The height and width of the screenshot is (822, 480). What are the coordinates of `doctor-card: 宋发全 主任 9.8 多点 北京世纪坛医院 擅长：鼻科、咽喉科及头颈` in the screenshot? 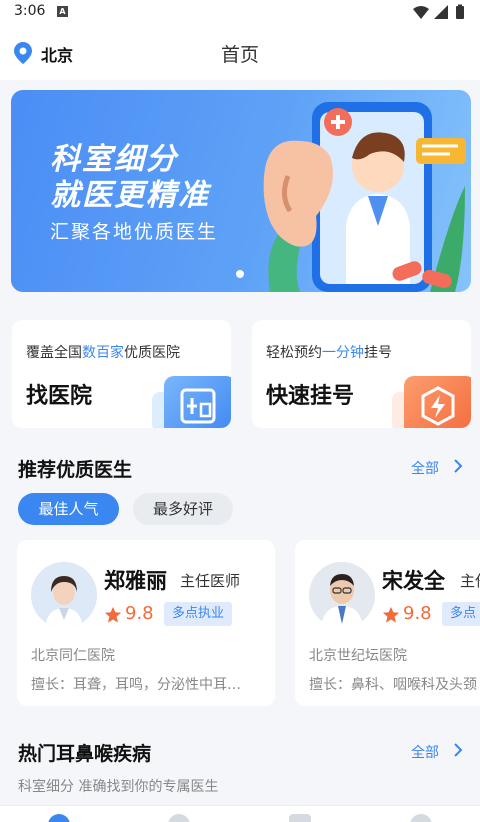 It's located at (387, 623).